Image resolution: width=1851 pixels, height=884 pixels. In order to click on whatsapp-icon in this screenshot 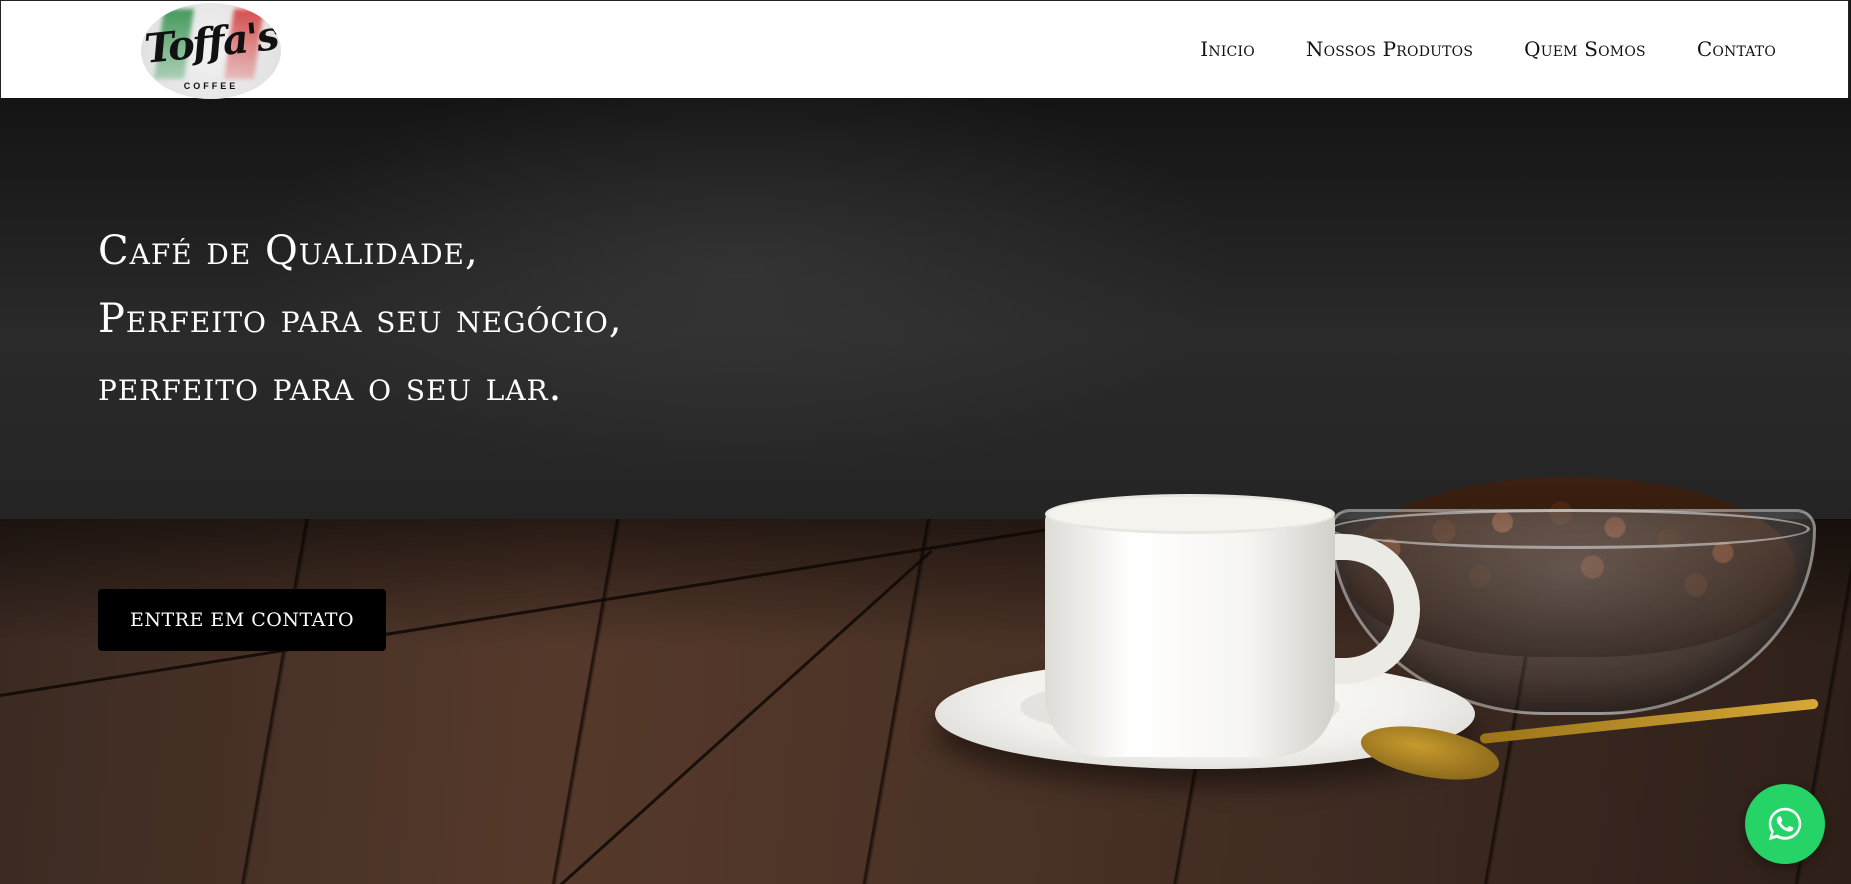, I will do `click(1785, 824)`.